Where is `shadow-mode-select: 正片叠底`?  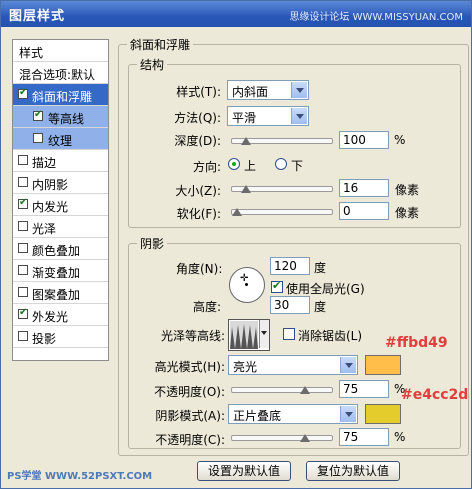 shadow-mode-select: 正片叠底 is located at coordinates (293, 414).